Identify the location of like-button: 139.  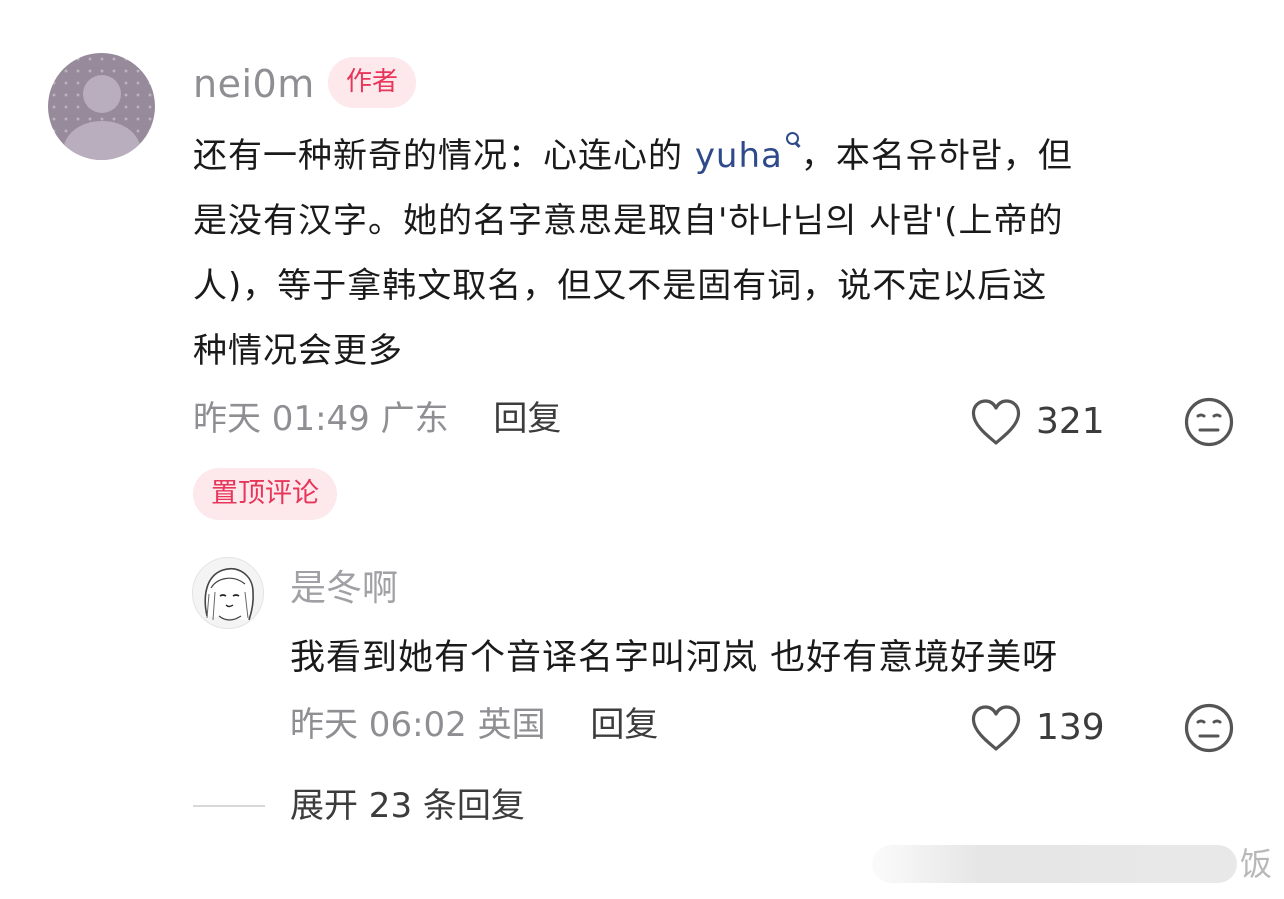
(1037, 728).